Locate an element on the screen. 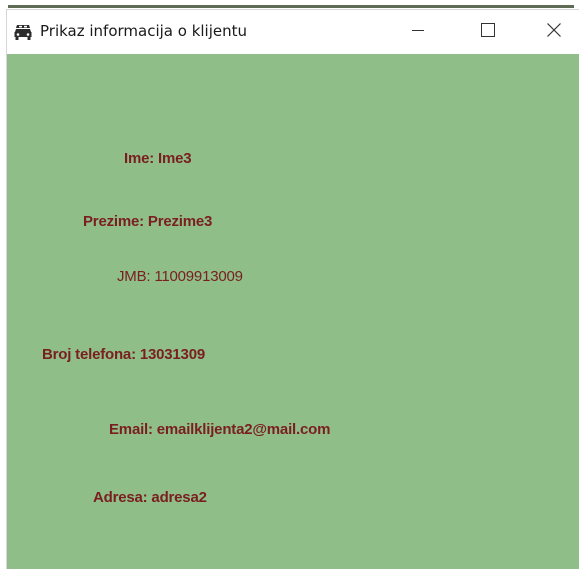  adresa-label: Adresa: adresa2 is located at coordinates (150, 497).